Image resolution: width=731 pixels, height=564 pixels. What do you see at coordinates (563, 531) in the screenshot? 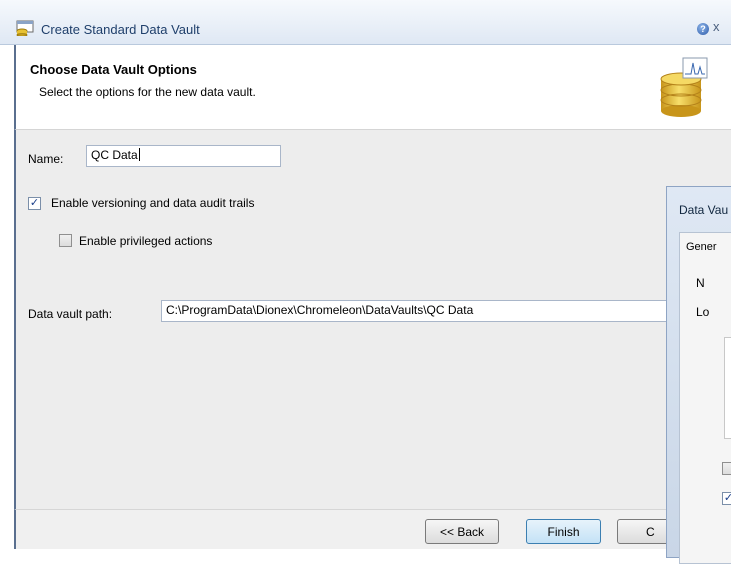
I see `finish-button: Finish` at bounding box center [563, 531].